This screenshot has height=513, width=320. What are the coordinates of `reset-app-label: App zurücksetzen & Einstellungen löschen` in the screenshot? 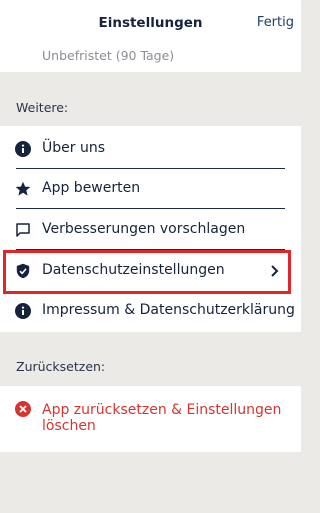 It's located at (162, 418).